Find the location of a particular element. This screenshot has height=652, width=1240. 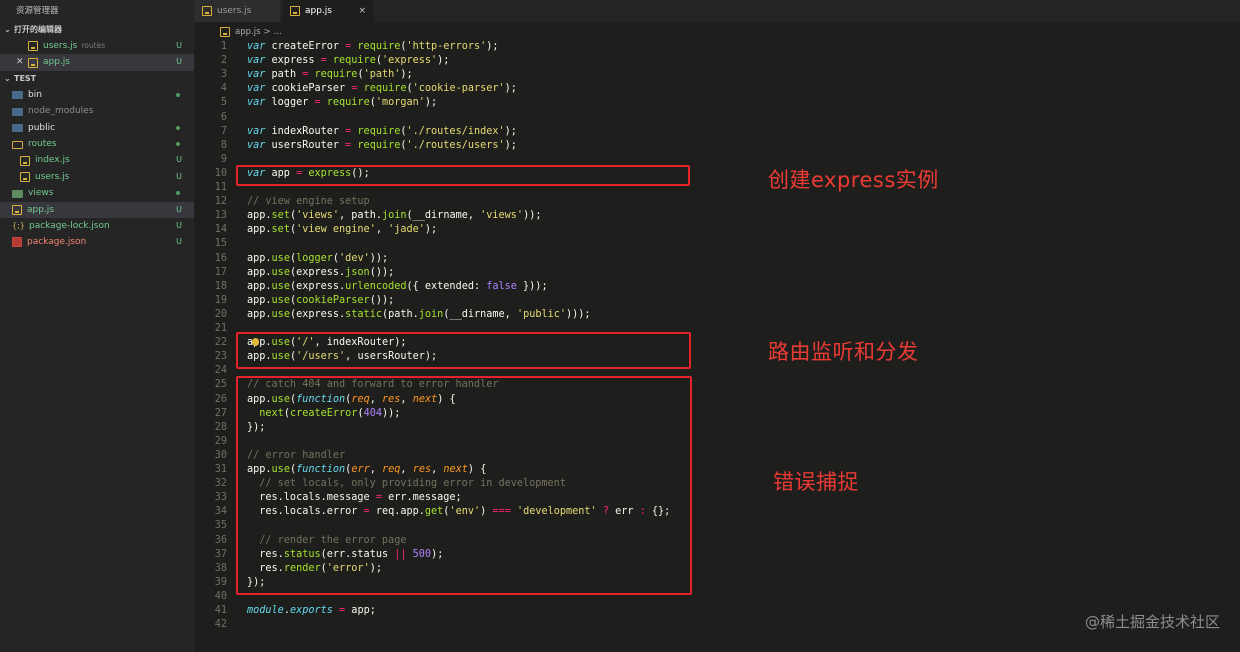

tree-item-label: node_modules is located at coordinates (61, 111).